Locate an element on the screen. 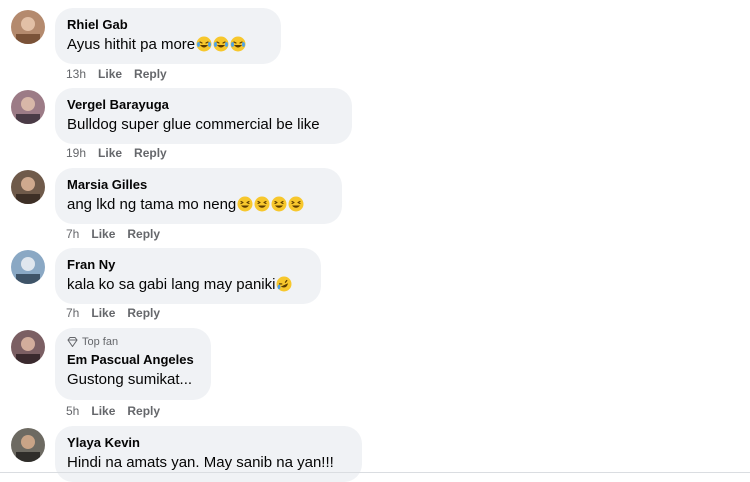  comment-author: Fran Ny is located at coordinates (188, 264).